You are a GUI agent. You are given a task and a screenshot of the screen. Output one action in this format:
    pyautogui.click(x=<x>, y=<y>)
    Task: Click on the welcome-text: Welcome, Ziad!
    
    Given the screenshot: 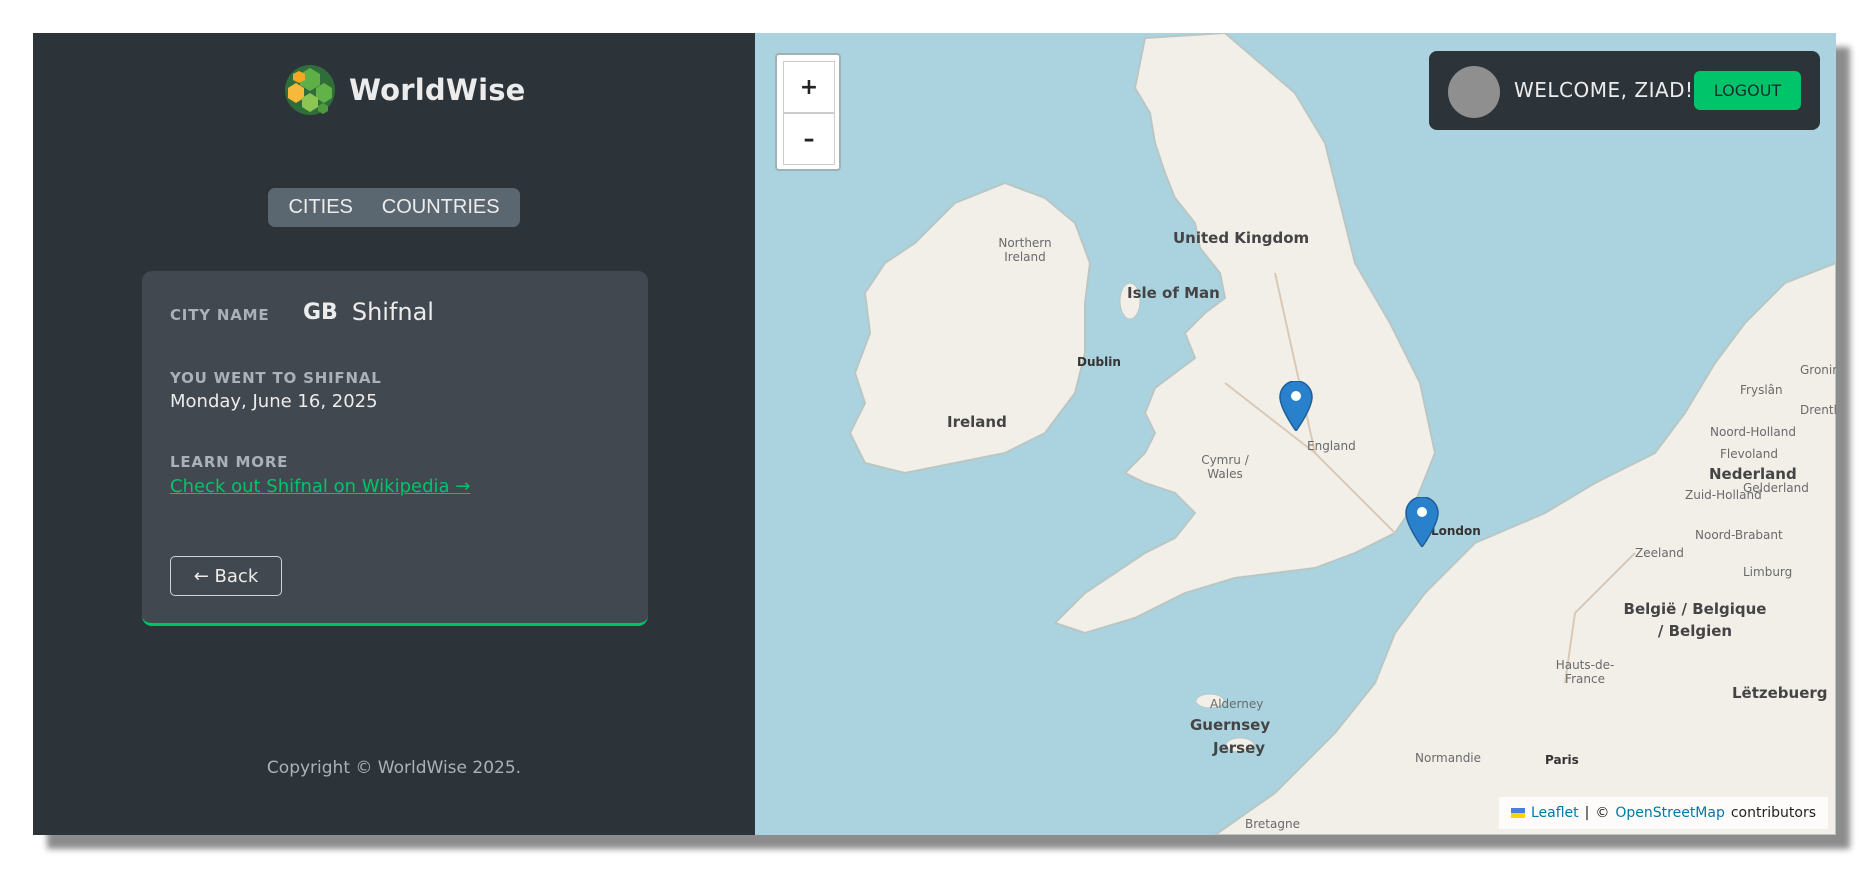 What is the action you would take?
    pyautogui.click(x=1604, y=90)
    